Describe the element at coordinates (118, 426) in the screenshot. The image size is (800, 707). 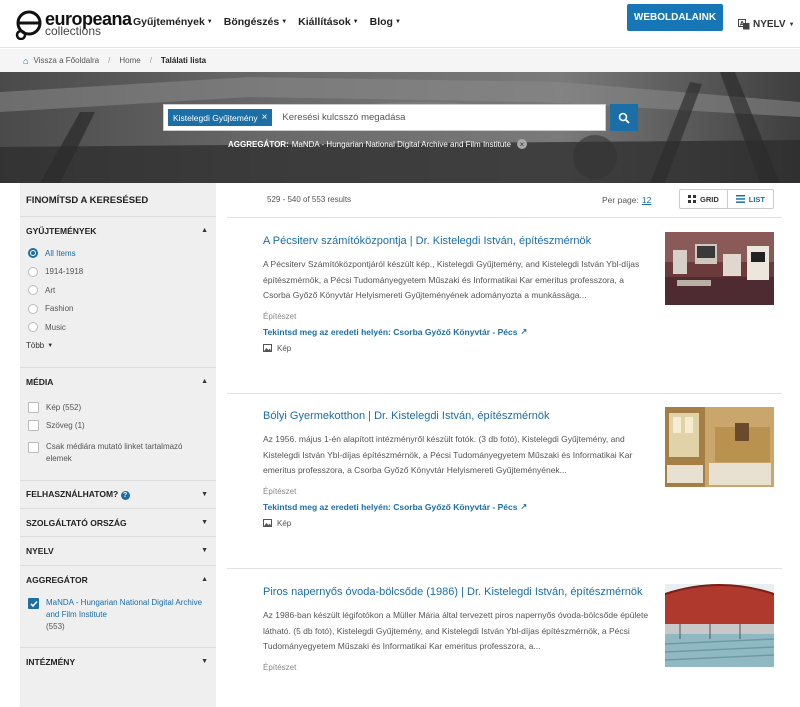
I see `media-option: Szöveg (1)` at that location.